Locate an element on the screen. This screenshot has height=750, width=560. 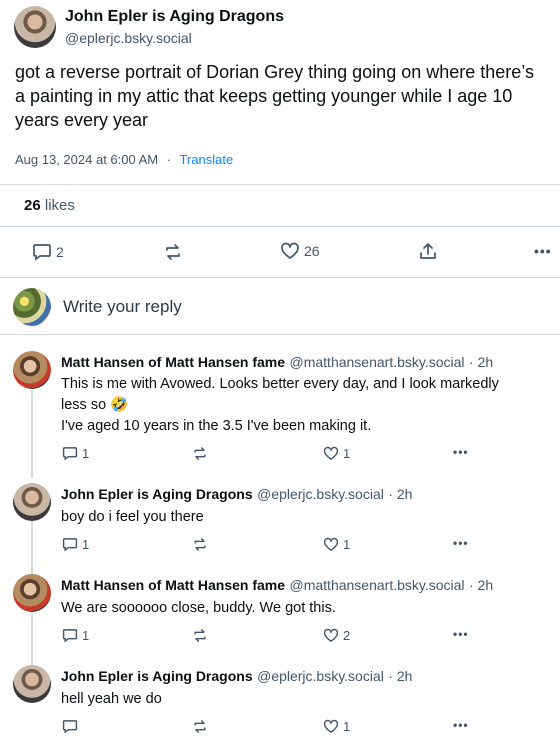
author-name: John Epler is Aging Dragons is located at coordinates (174, 17).